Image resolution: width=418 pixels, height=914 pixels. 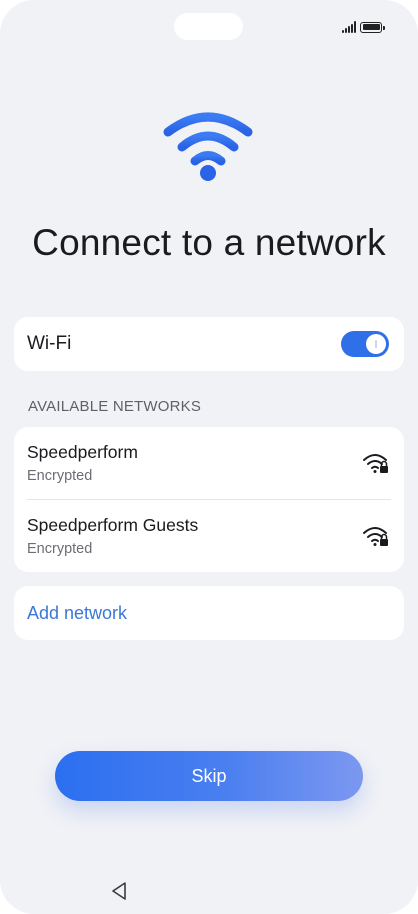 I want to click on page-title: Connect to a network, so click(x=209, y=242).